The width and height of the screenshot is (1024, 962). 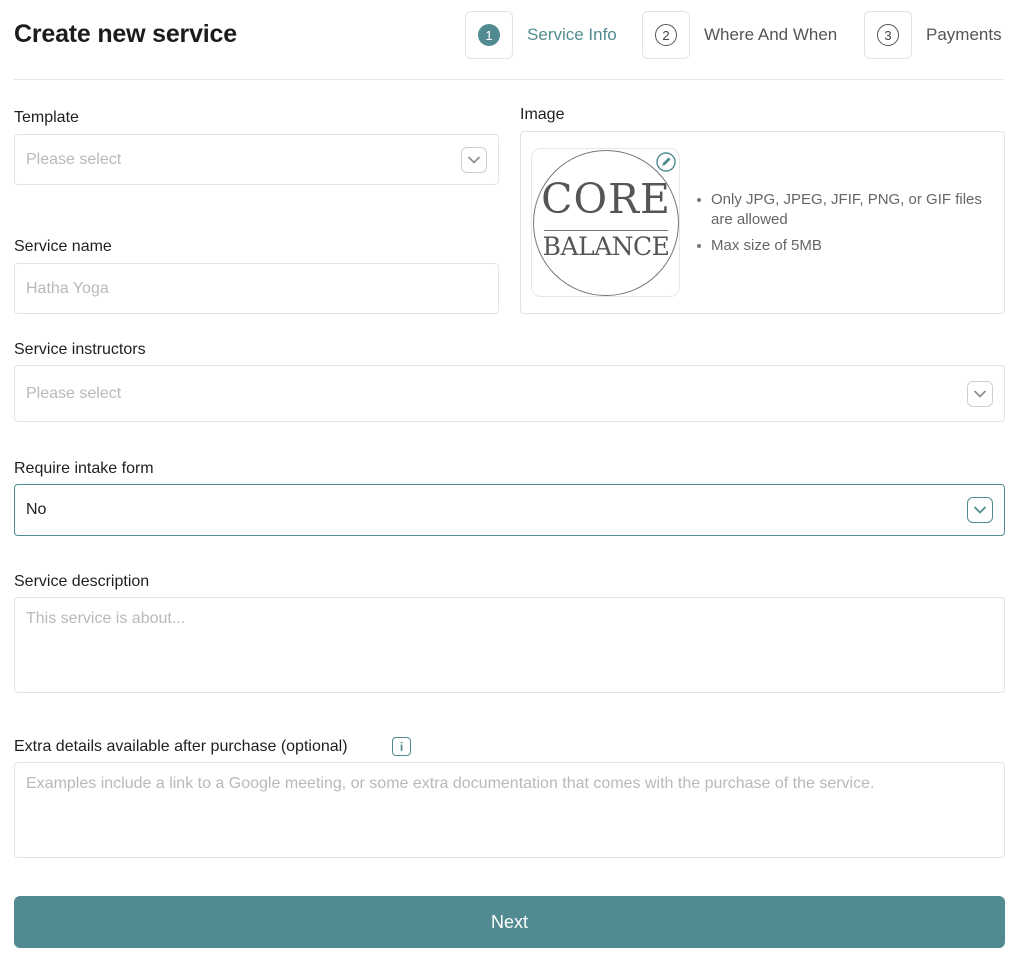 I want to click on instructors-select: Please select, so click(x=509, y=393).